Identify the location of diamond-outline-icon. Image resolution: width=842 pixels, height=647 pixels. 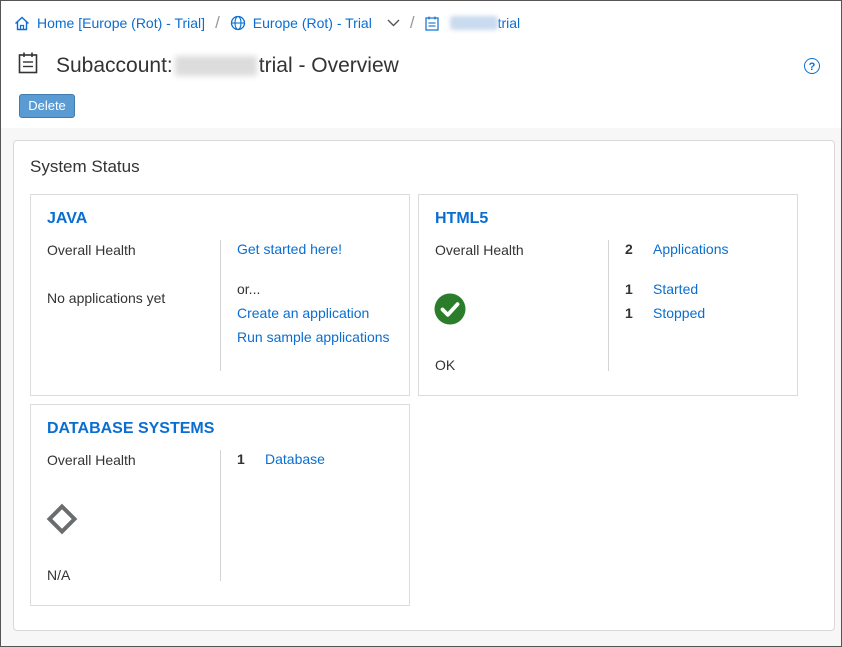
(62, 519).